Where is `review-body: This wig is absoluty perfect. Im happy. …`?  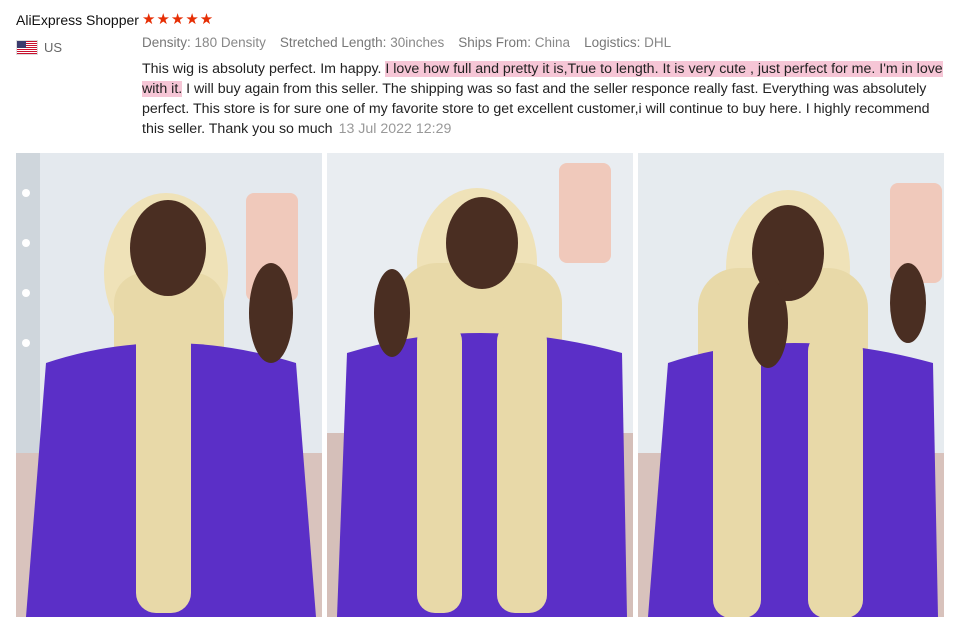 review-body: This wig is absoluty perfect. Im happy. … is located at coordinates (545, 99).